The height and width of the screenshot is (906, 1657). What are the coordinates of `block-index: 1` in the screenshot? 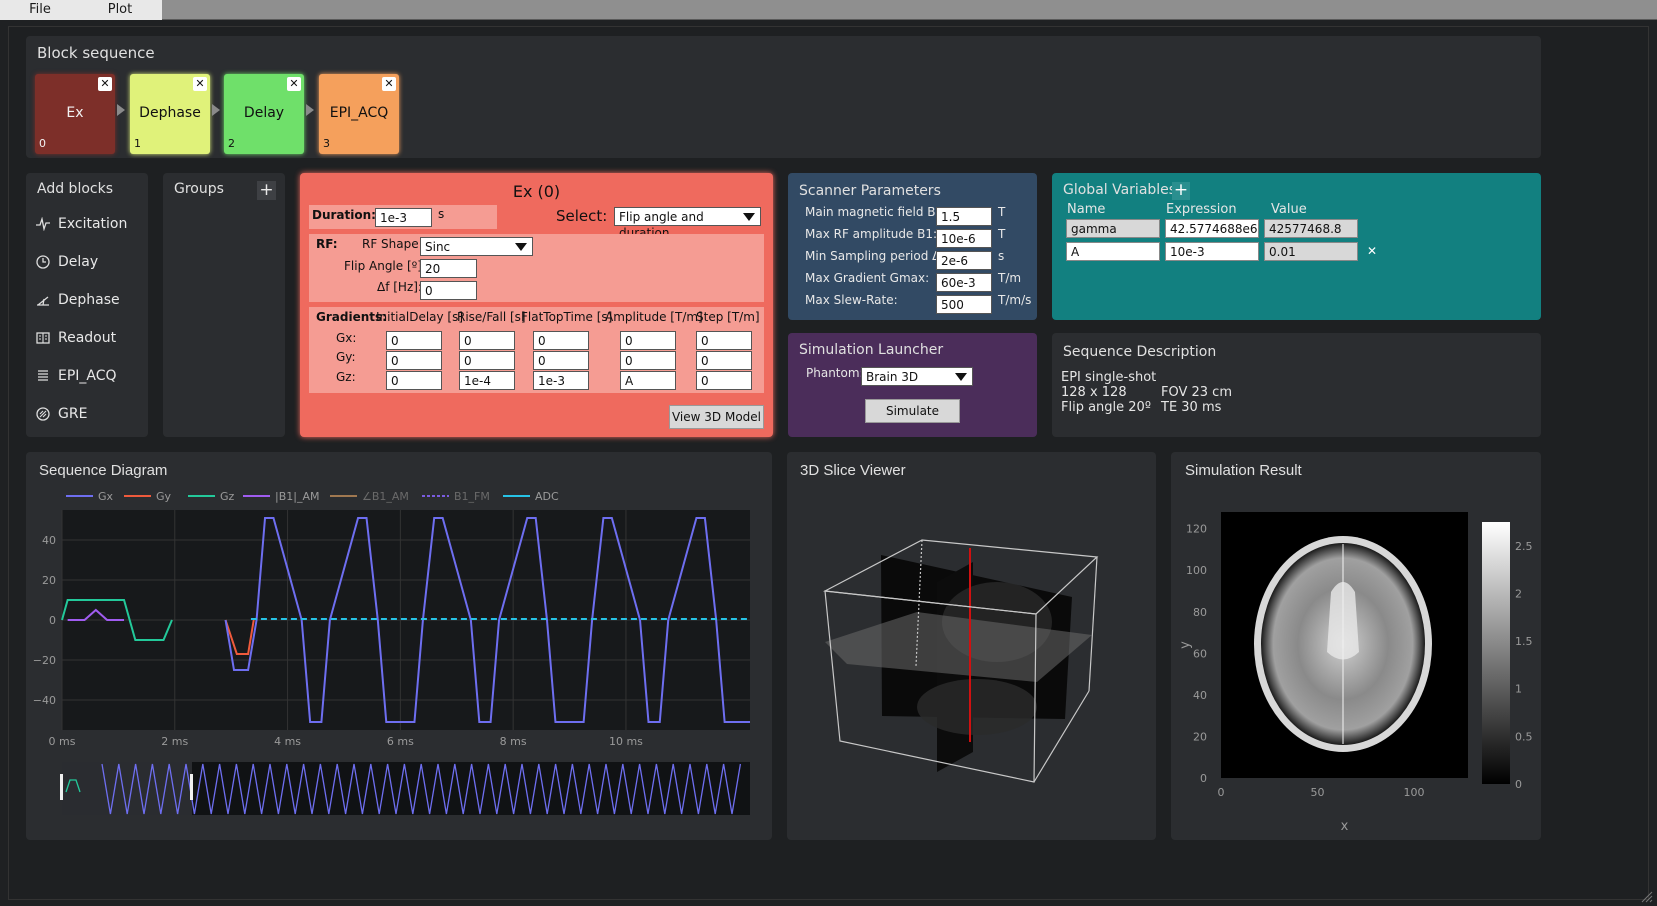 It's located at (137, 143).